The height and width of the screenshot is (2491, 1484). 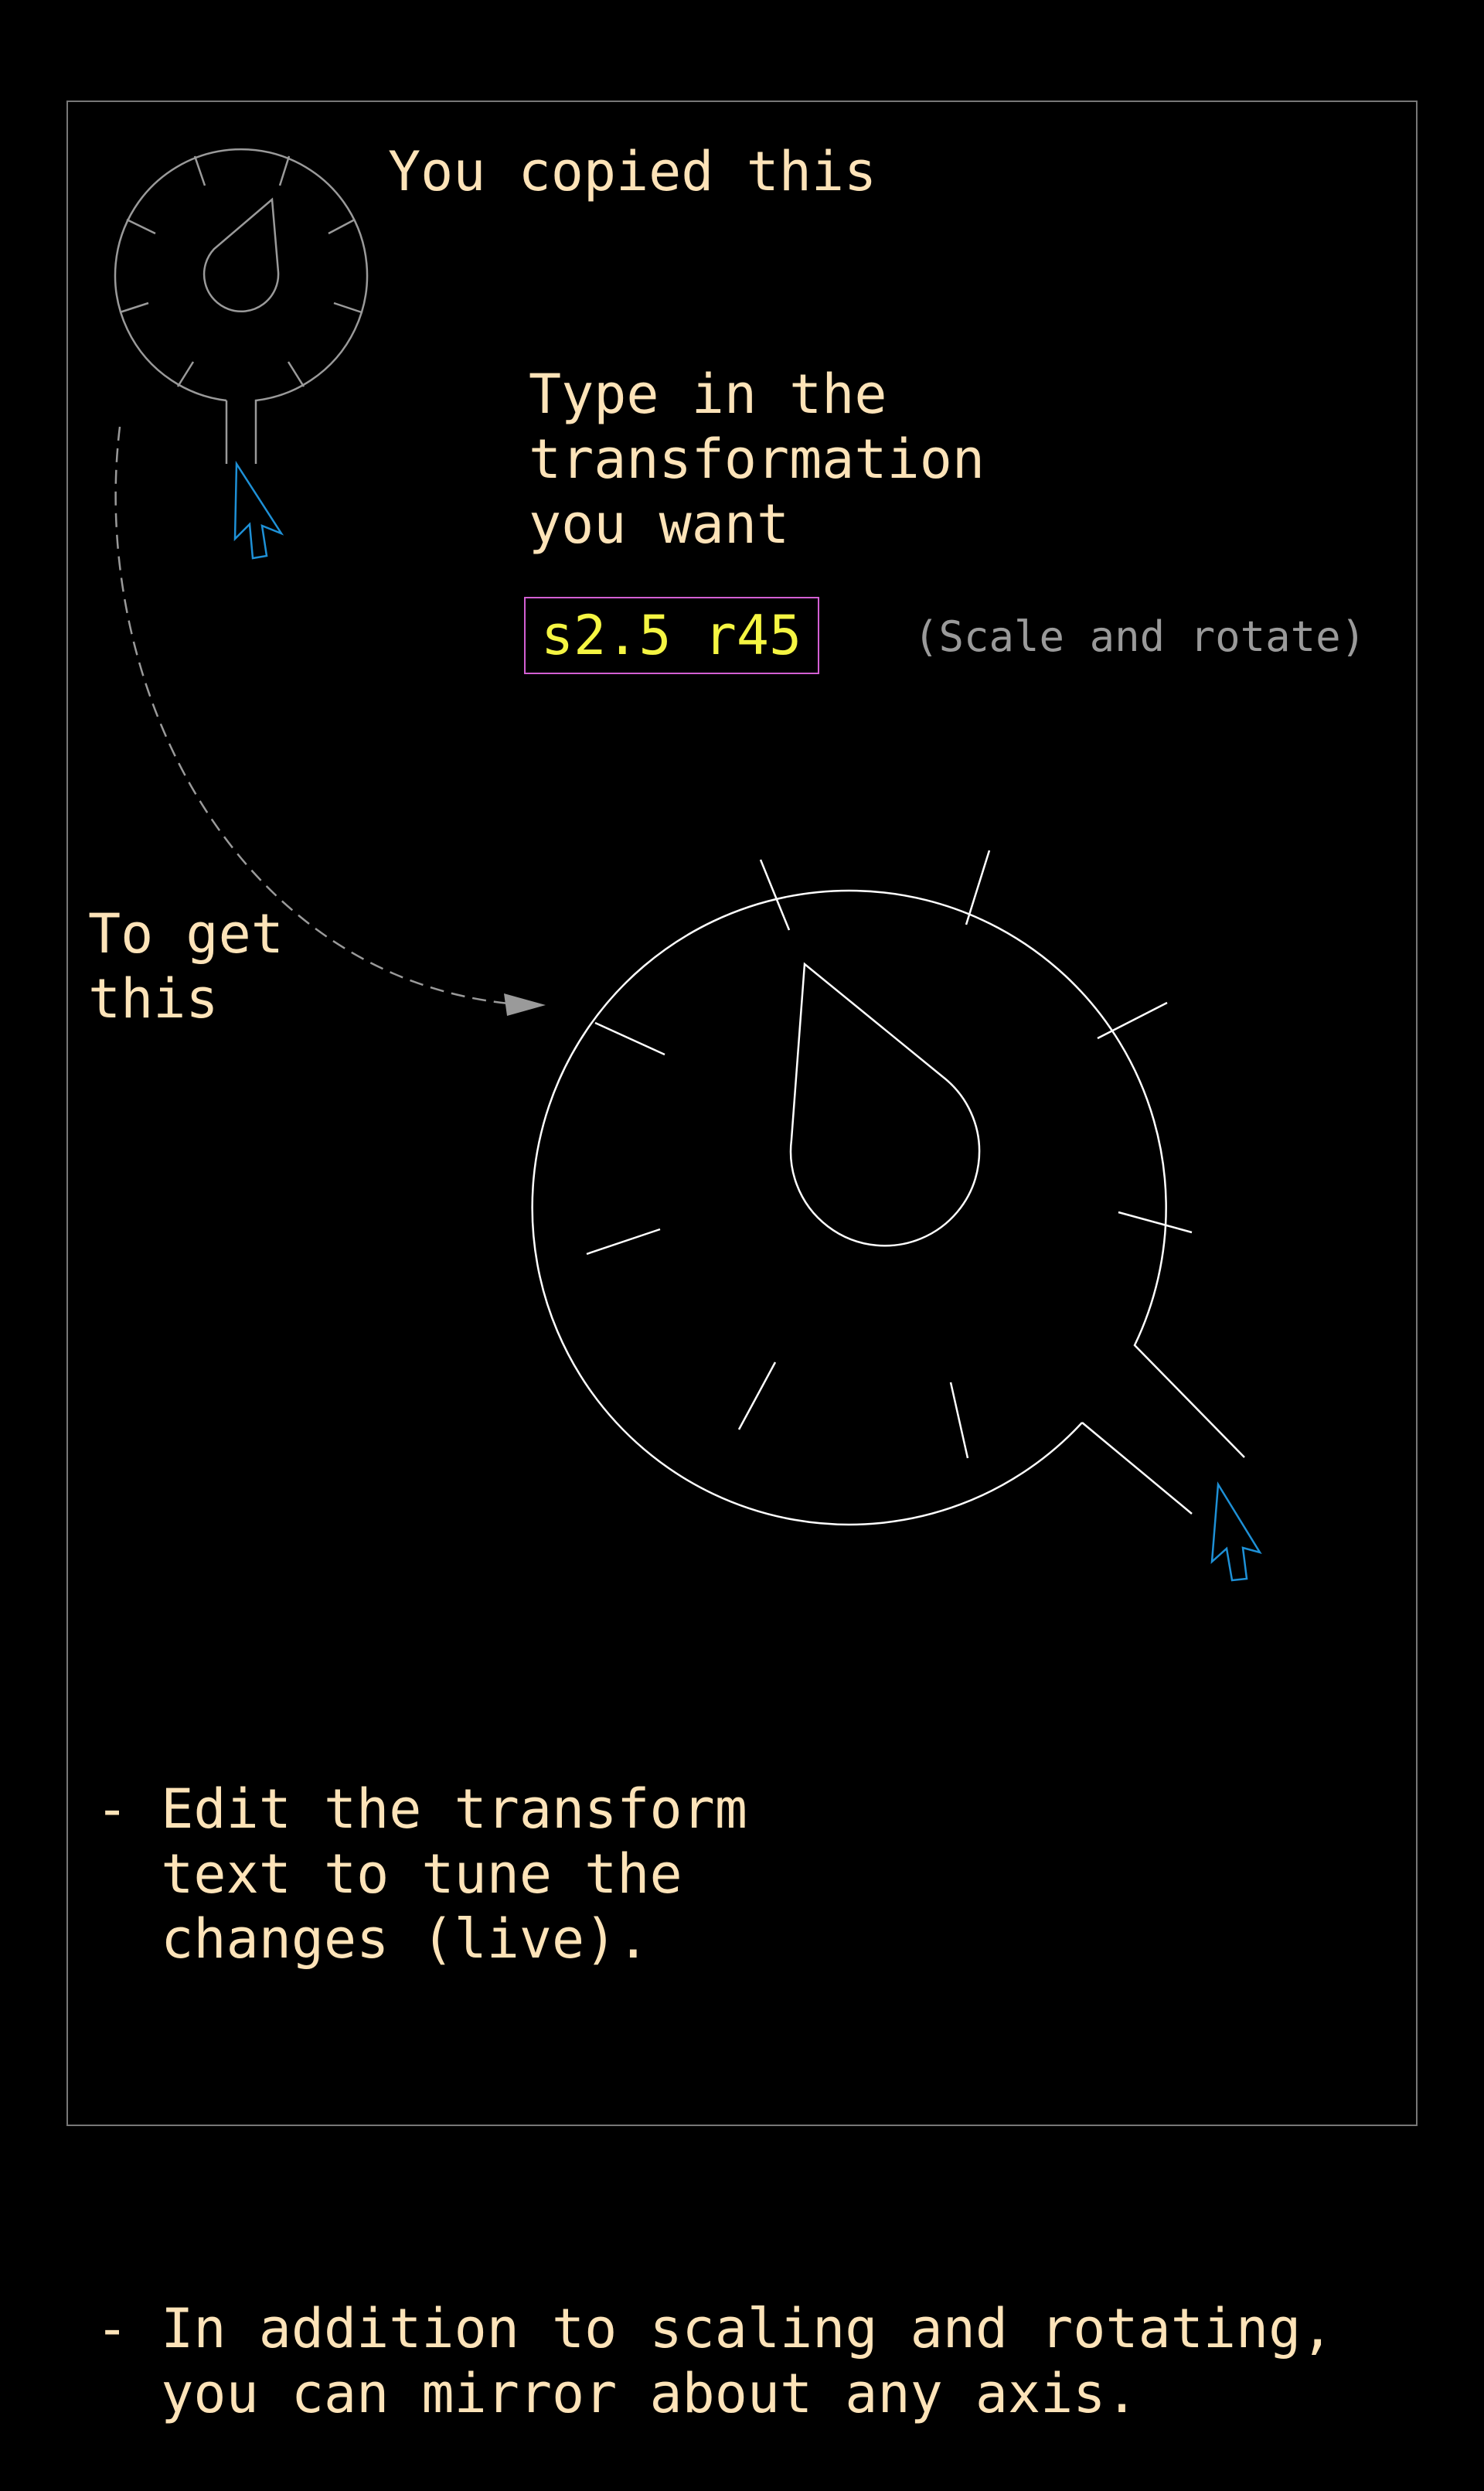 What do you see at coordinates (885, 1104) in the screenshot?
I see `result-gauge-needle-icon` at bounding box center [885, 1104].